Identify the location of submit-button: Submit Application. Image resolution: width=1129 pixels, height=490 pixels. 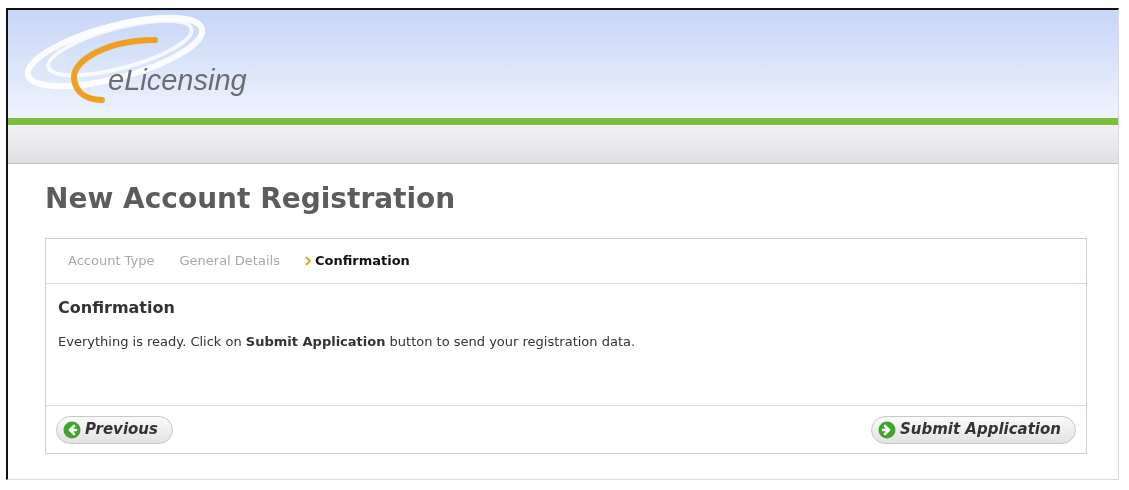
(973, 429).